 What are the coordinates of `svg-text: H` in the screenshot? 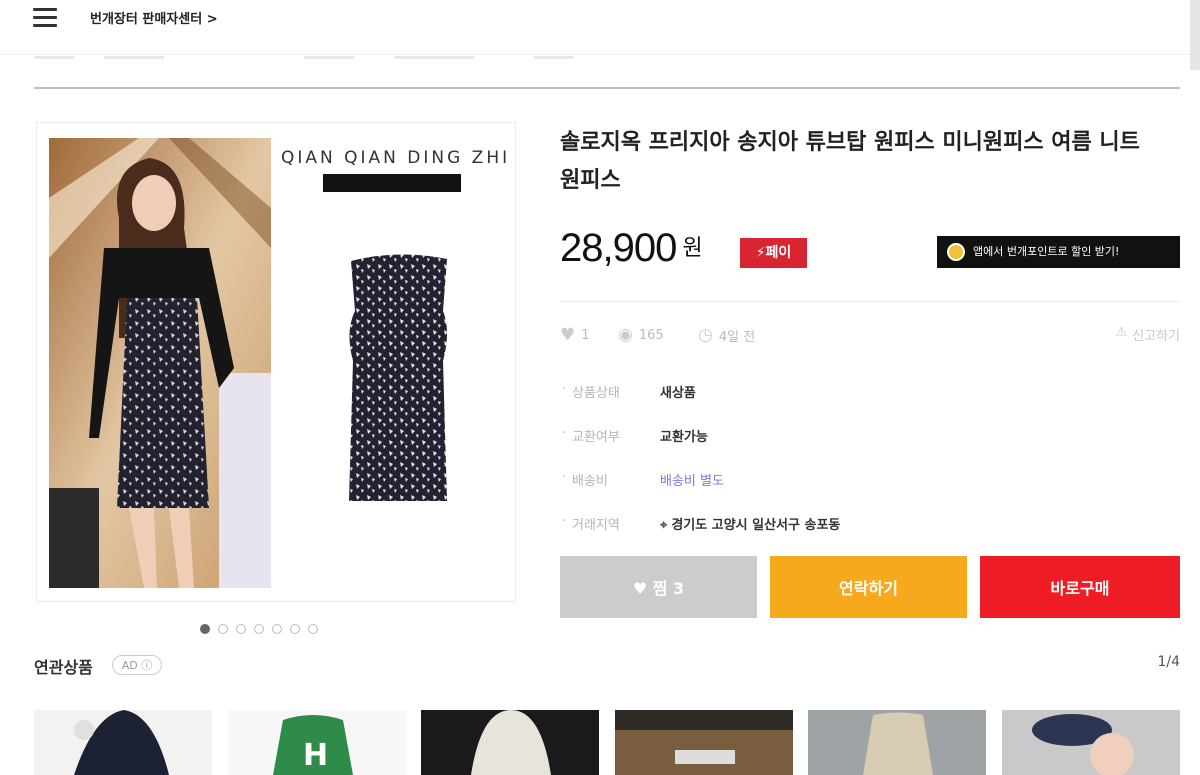 It's located at (315, 755).